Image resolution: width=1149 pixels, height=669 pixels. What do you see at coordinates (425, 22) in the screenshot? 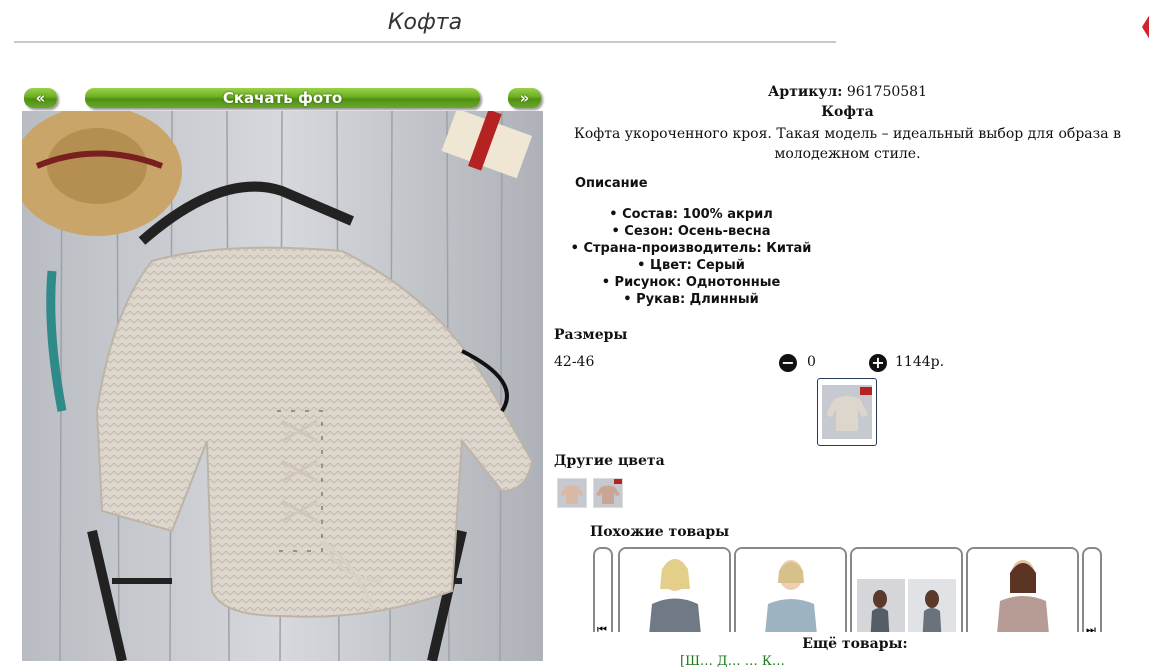
I see `page-title: Кофта` at bounding box center [425, 22].